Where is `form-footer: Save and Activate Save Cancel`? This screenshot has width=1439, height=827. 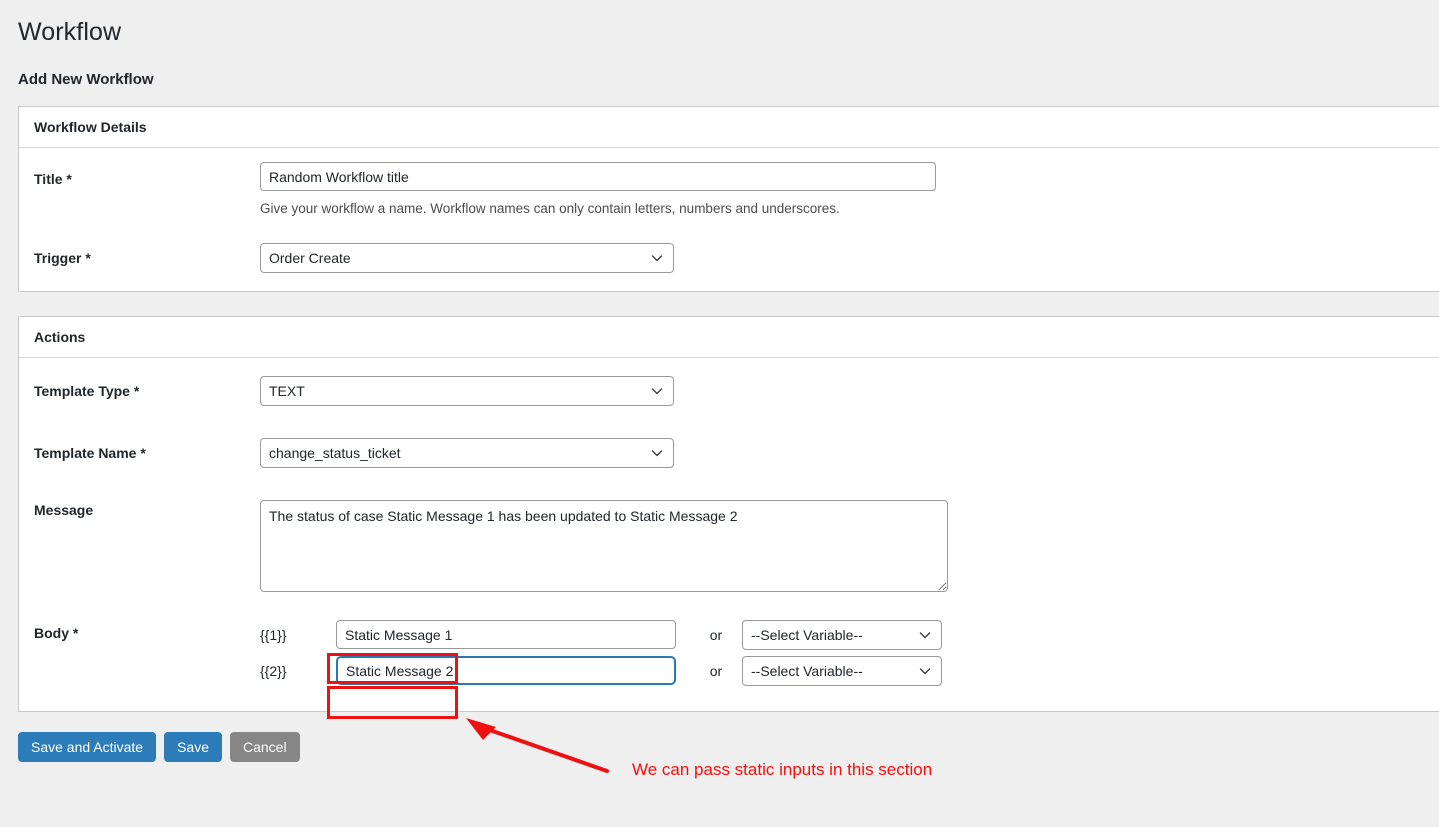 form-footer: Save and Activate Save Cancel is located at coordinates (728, 746).